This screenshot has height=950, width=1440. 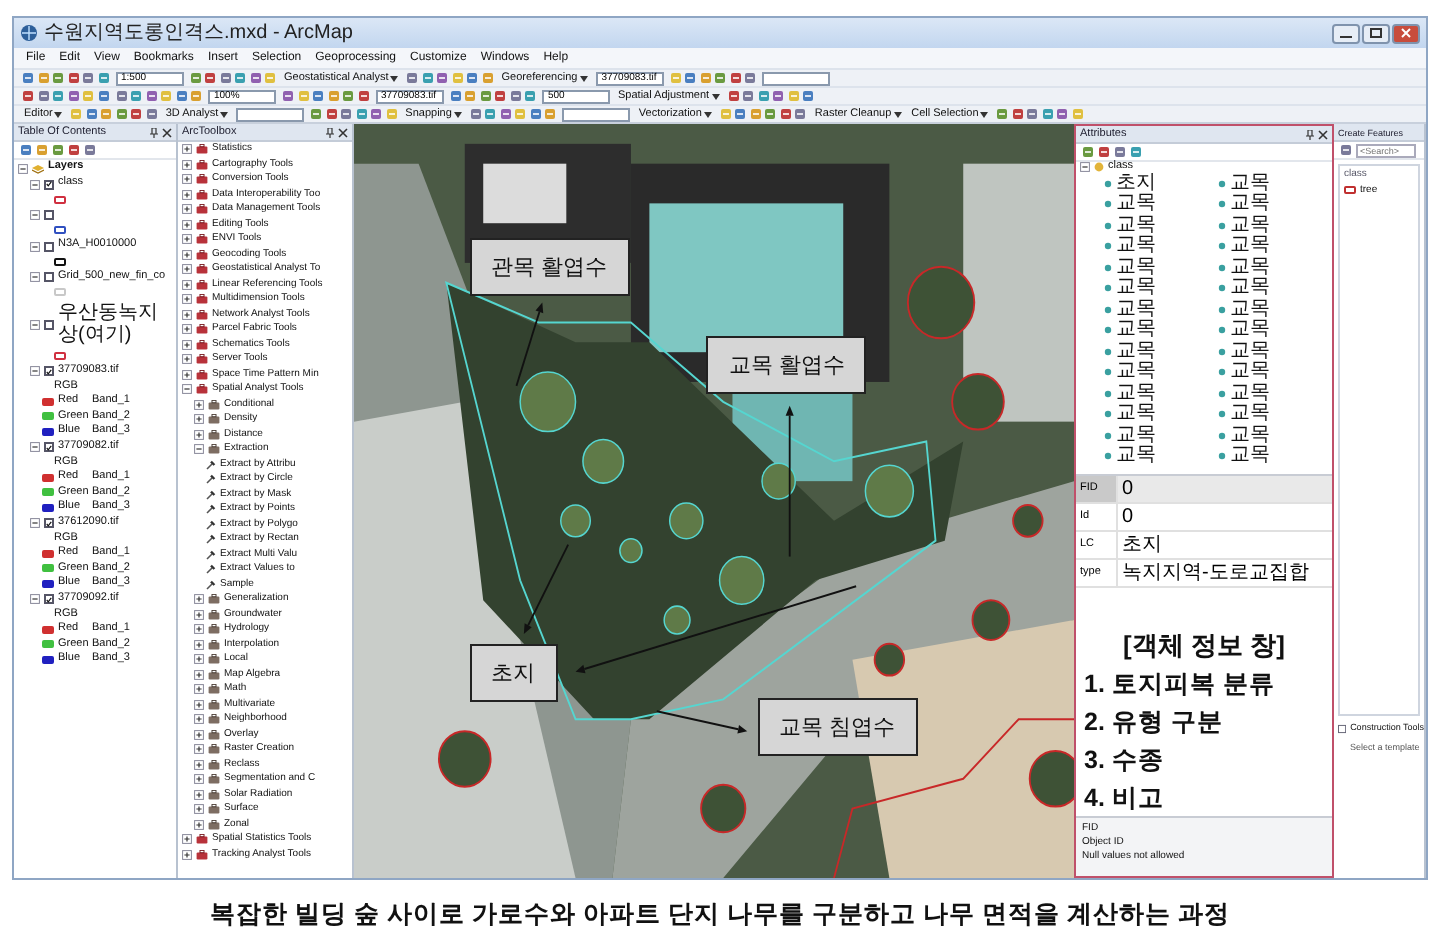 What do you see at coordinates (270, 114) in the screenshot?
I see `toolbar-dropdown` at bounding box center [270, 114].